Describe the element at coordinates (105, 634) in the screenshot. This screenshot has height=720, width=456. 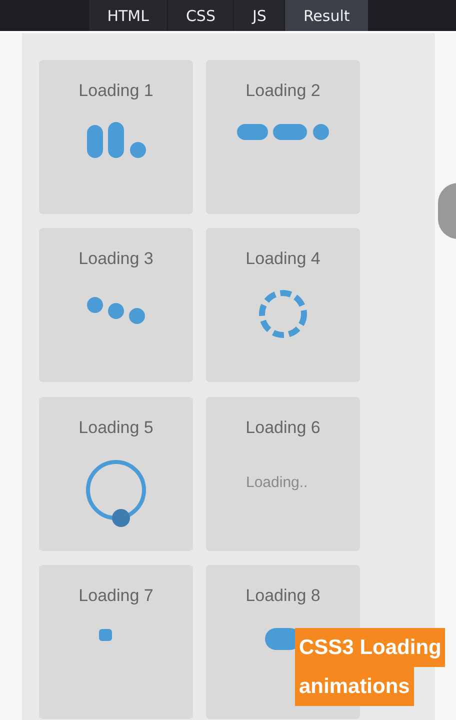
I see `square-icon` at that location.